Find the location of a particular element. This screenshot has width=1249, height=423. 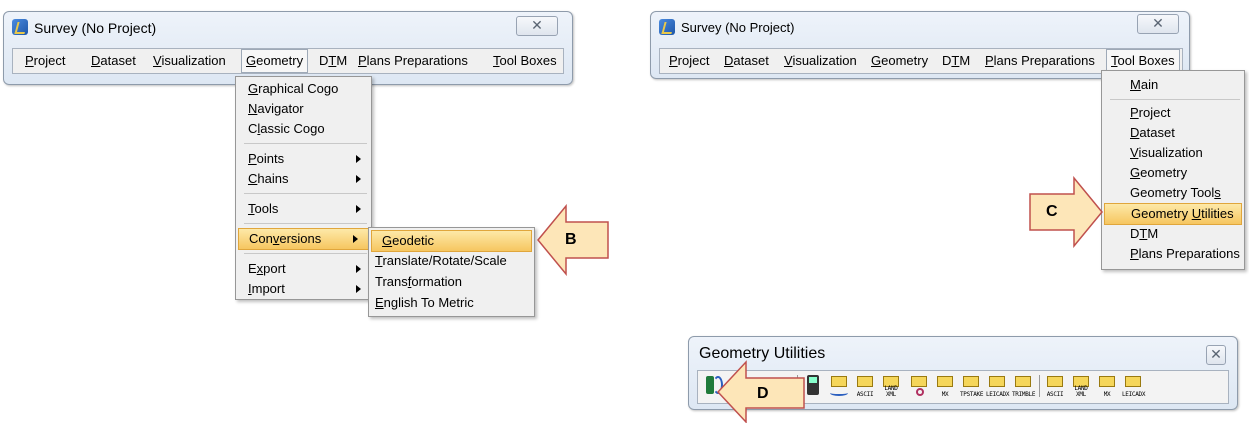

menu-item-project: Project is located at coordinates (1173, 113).